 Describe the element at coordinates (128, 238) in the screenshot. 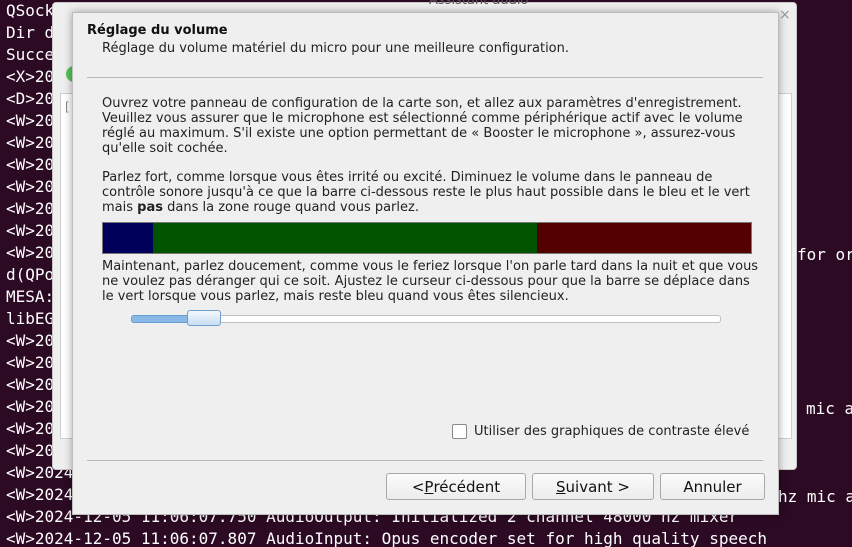

I see `meter-blue-zone` at that location.